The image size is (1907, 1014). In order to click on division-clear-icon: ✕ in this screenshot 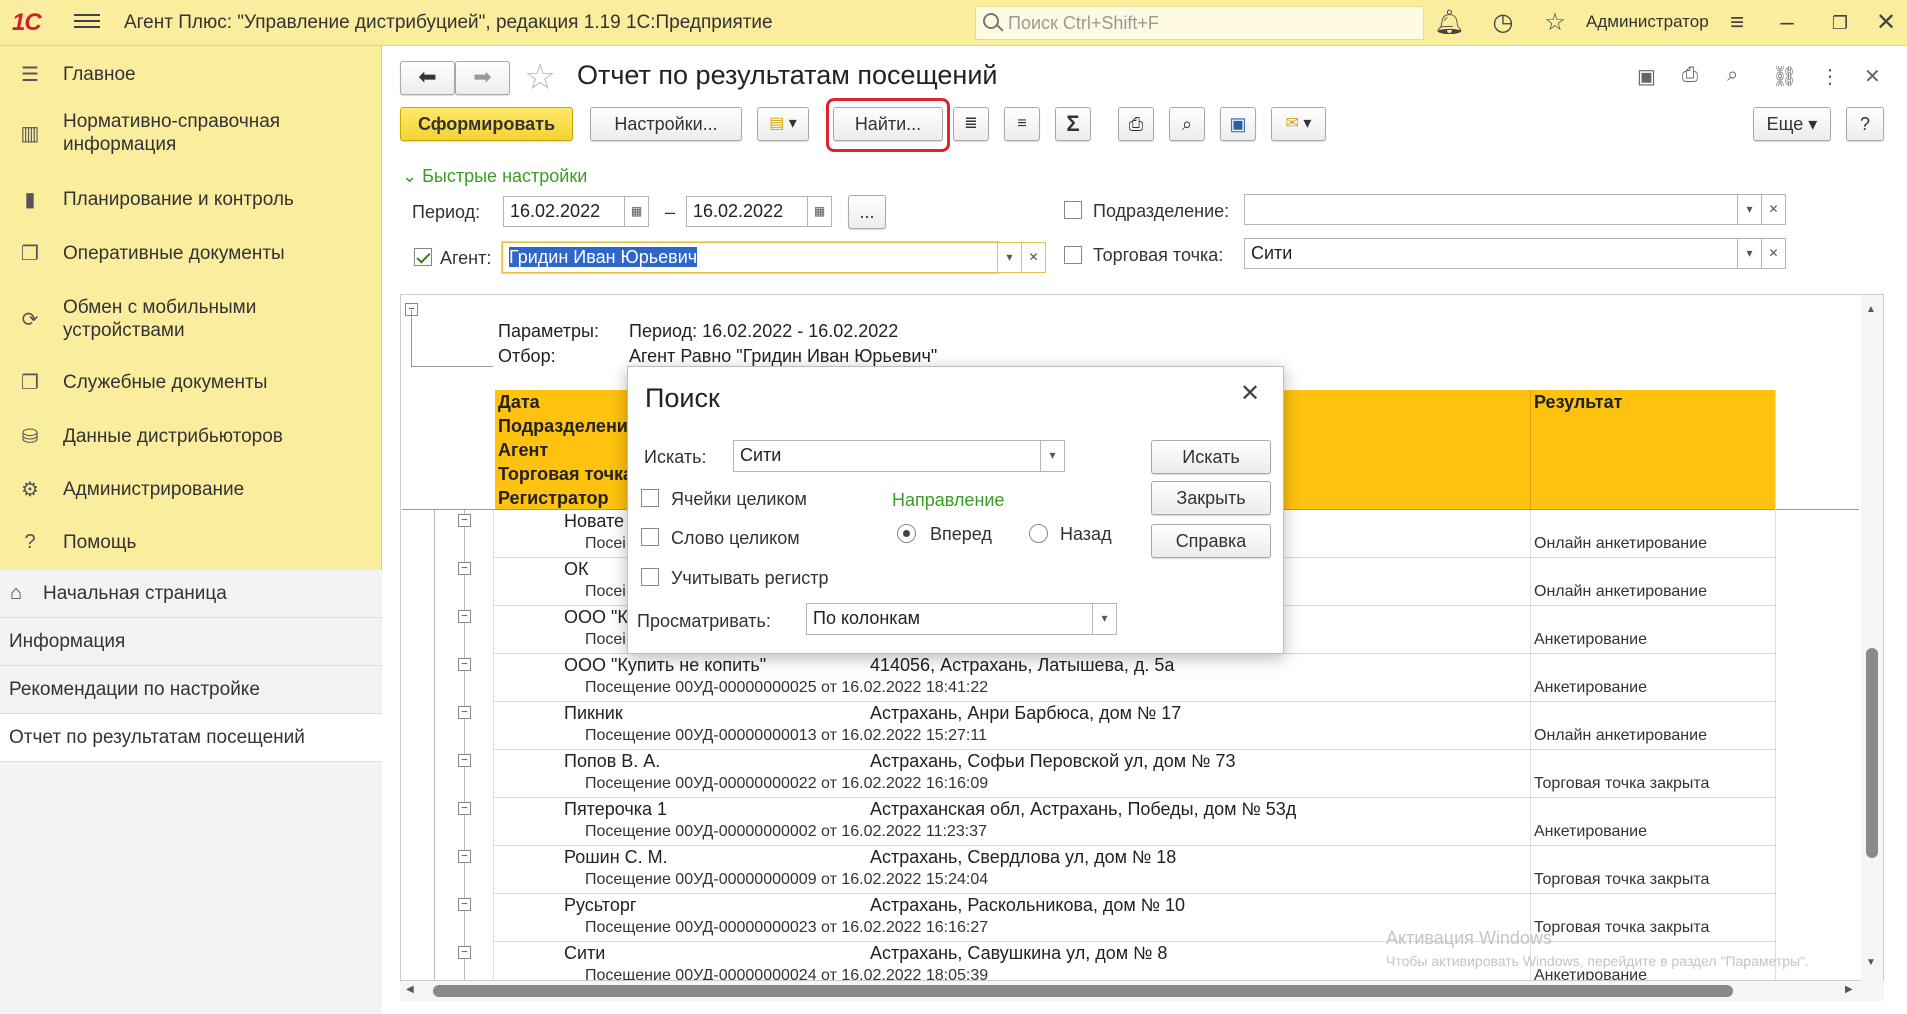, I will do `click(1774, 209)`.